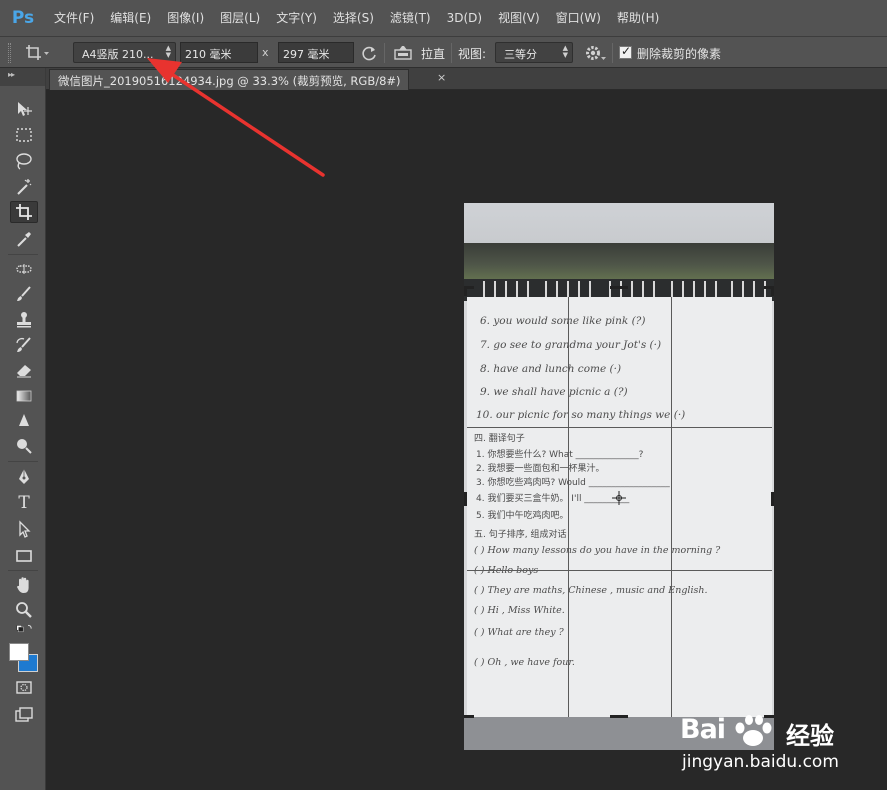  I want to click on options-bar-grip, so click(9, 53).